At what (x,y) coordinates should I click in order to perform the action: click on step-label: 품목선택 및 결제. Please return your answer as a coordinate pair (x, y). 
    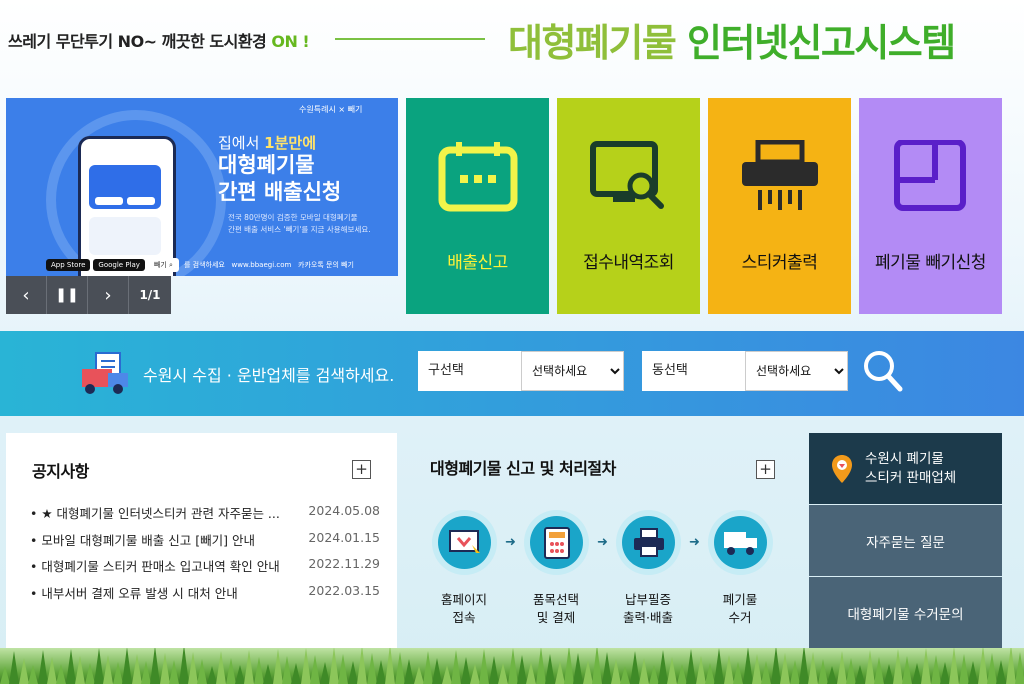
    Looking at the image, I should click on (555, 608).